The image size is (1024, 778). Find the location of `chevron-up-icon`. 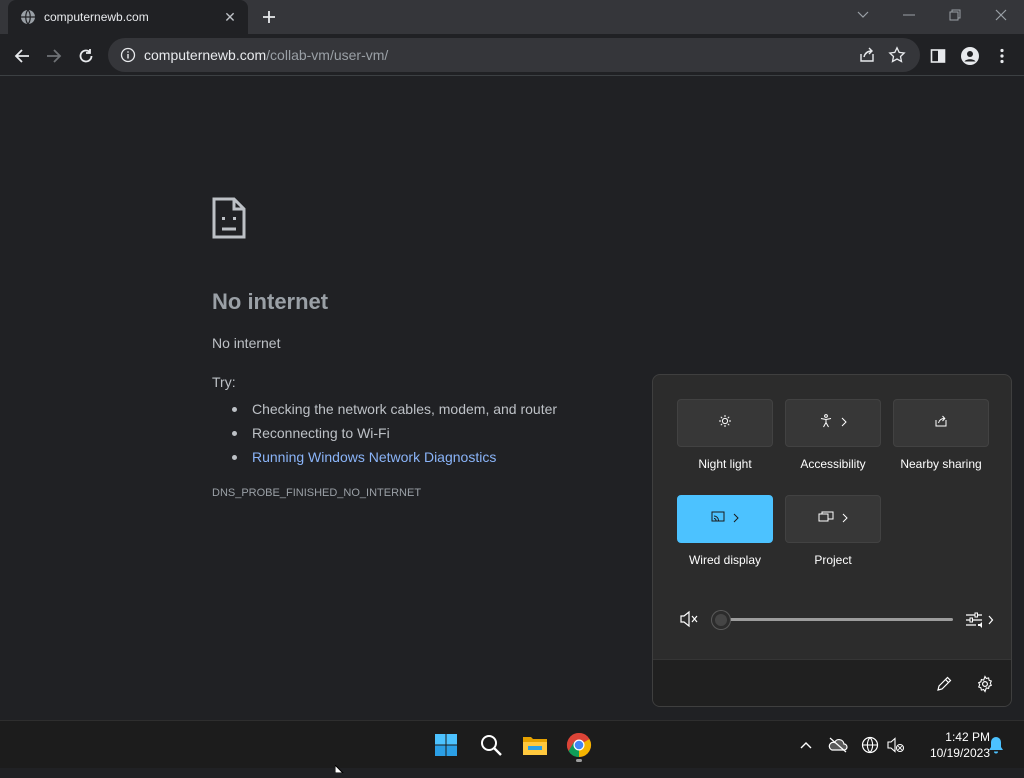

chevron-up-icon is located at coordinates (806, 745).